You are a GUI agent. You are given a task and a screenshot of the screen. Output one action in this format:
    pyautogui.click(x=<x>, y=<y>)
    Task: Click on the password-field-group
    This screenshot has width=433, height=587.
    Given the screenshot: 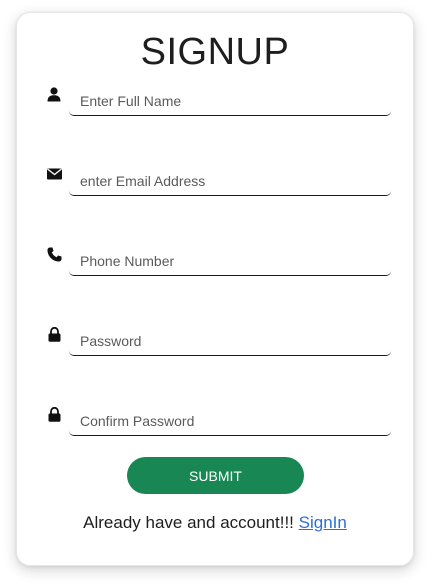 What is the action you would take?
    pyautogui.click(x=215, y=346)
    